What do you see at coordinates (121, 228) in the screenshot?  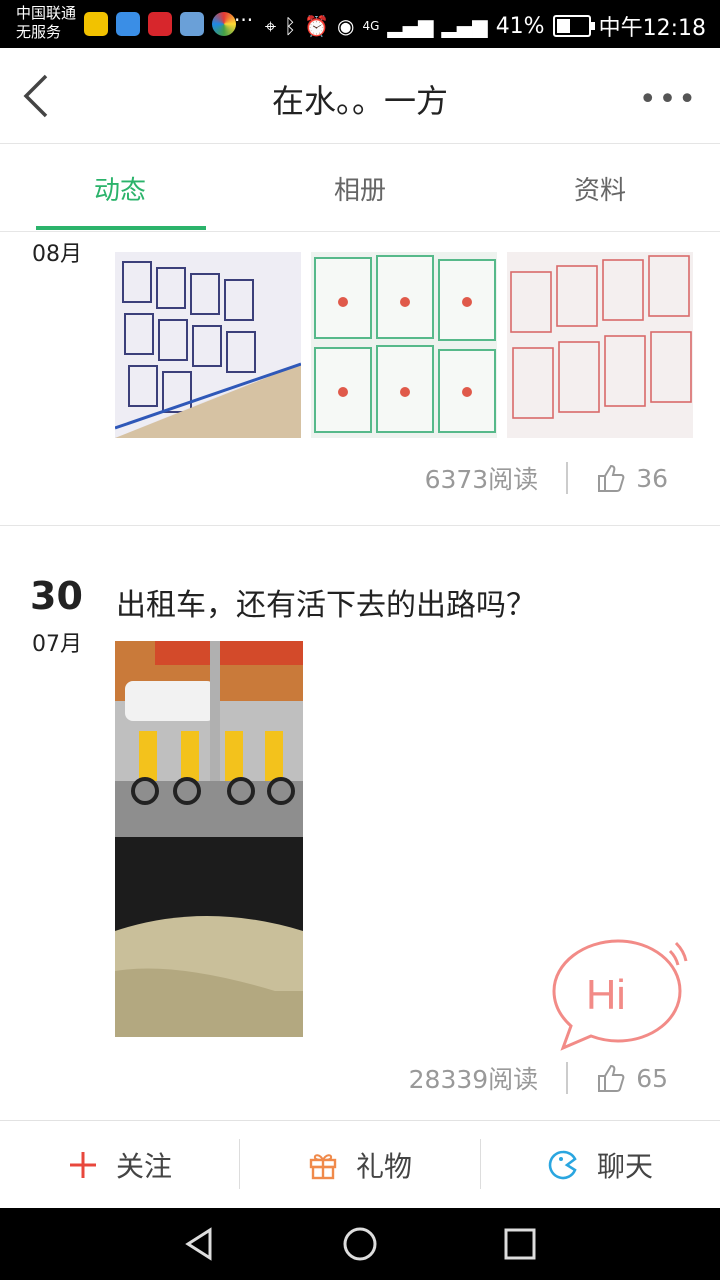 I see `active-tab-indicator` at bounding box center [121, 228].